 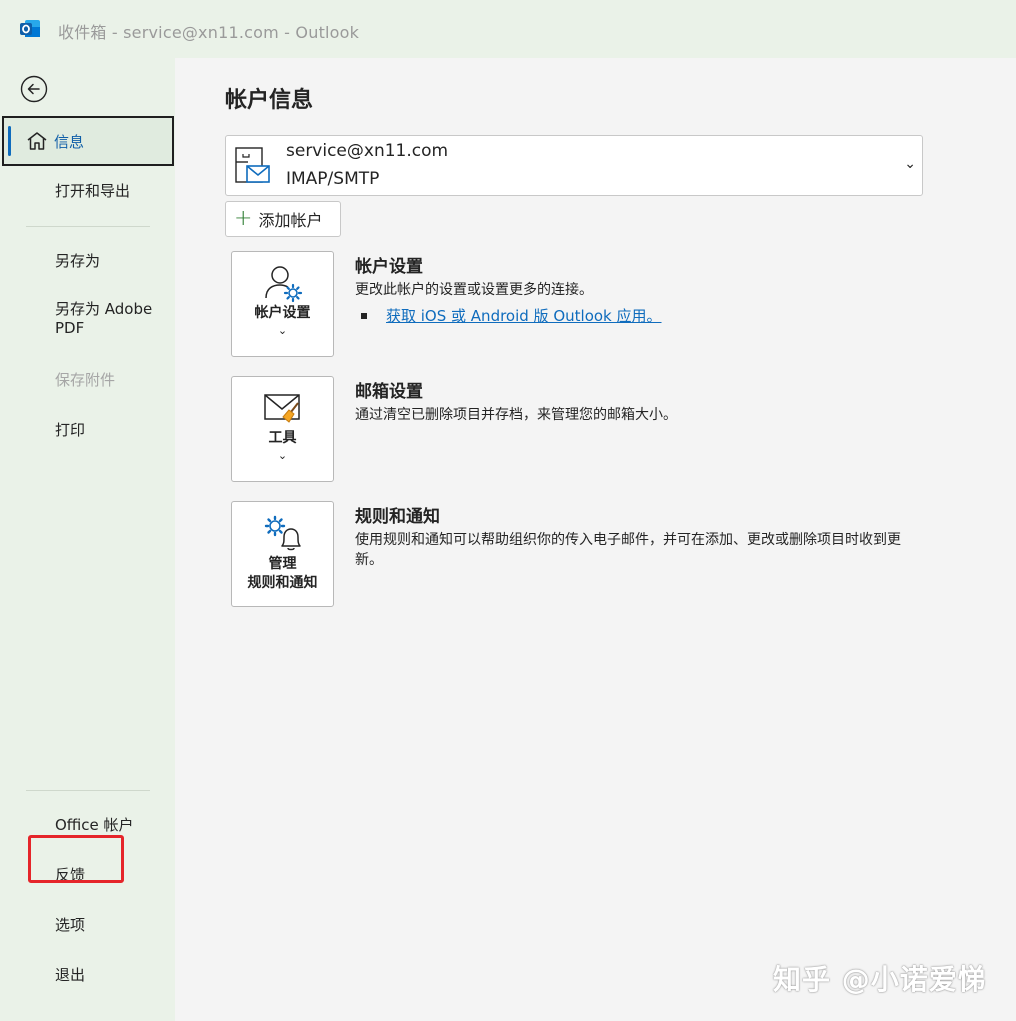 What do you see at coordinates (282, 304) in the screenshot?
I see `account-settings-button: 帐户设置 ⌄` at bounding box center [282, 304].